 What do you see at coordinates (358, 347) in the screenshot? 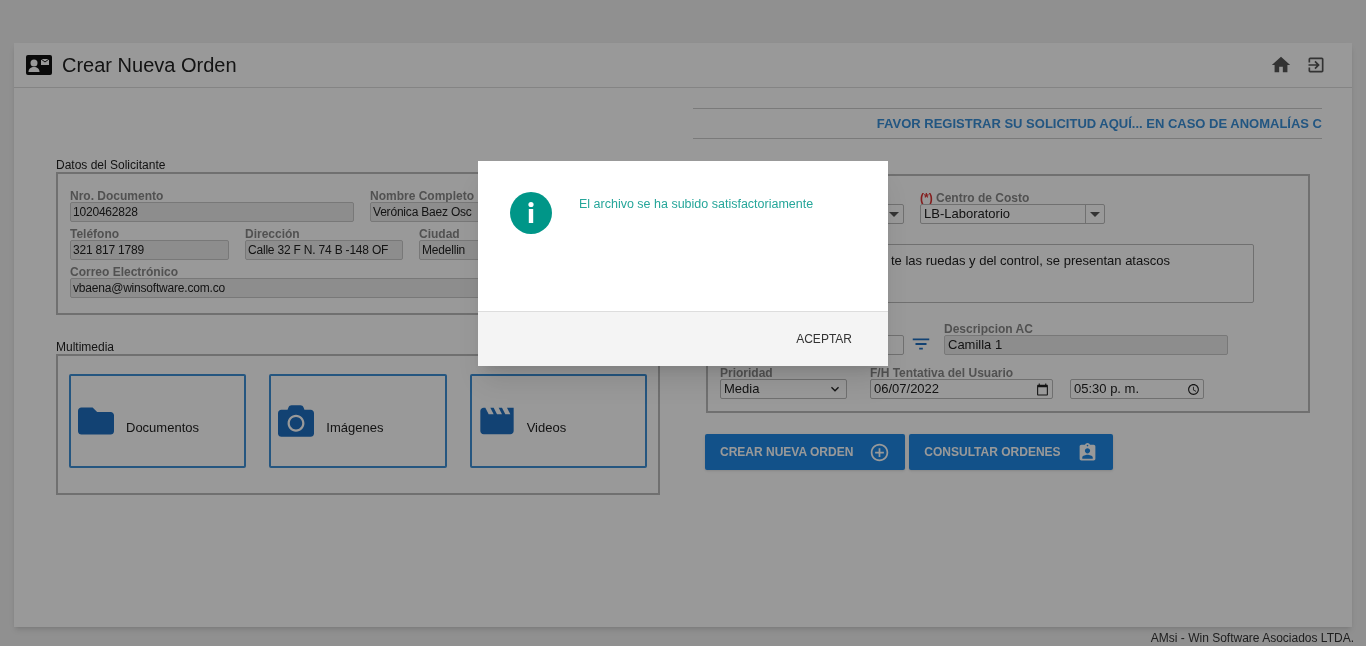
I see `section-legend: Multimedia` at bounding box center [358, 347].